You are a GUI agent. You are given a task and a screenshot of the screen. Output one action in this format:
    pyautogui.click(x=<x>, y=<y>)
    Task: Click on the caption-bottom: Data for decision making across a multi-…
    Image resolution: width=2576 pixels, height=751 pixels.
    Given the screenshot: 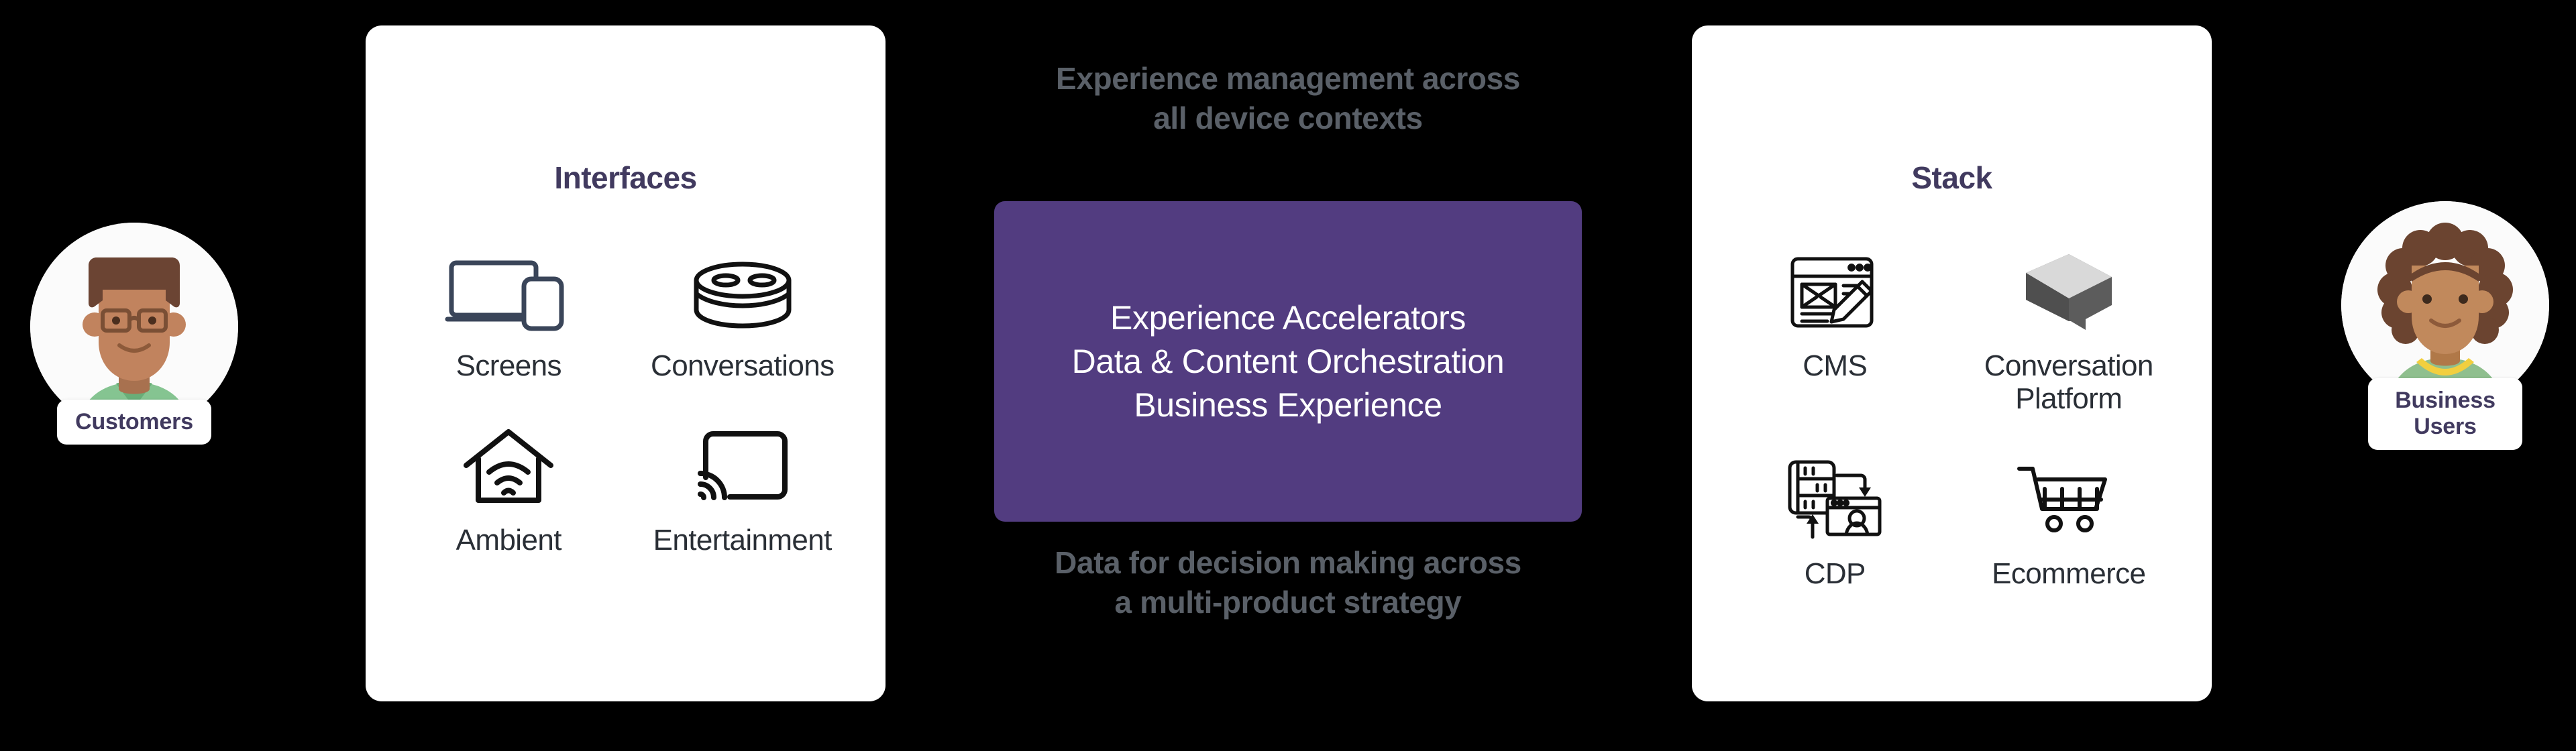 What is the action you would take?
    pyautogui.click(x=1288, y=582)
    